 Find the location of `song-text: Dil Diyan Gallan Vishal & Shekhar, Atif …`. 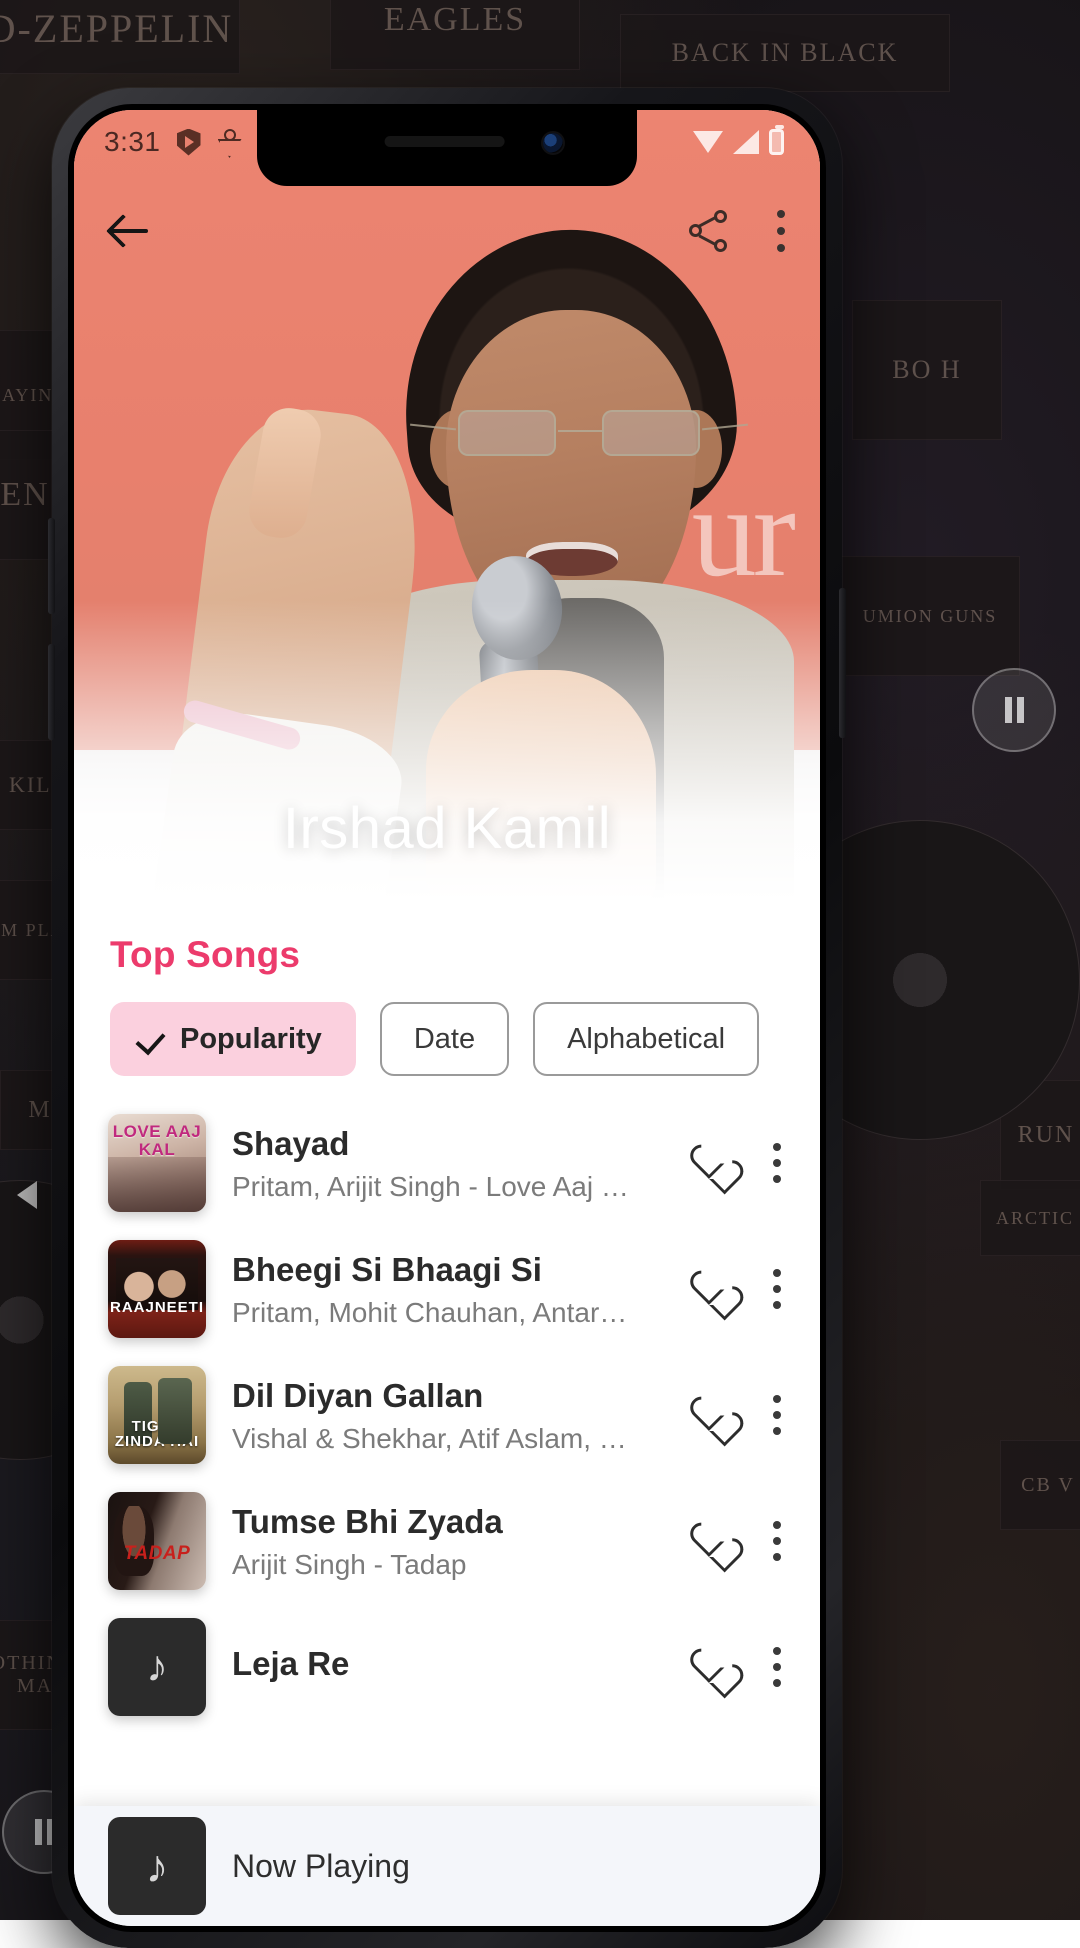

song-text: Dil Diyan Gallan Vishal & Shekhar, Atif … is located at coordinates (447, 1414).